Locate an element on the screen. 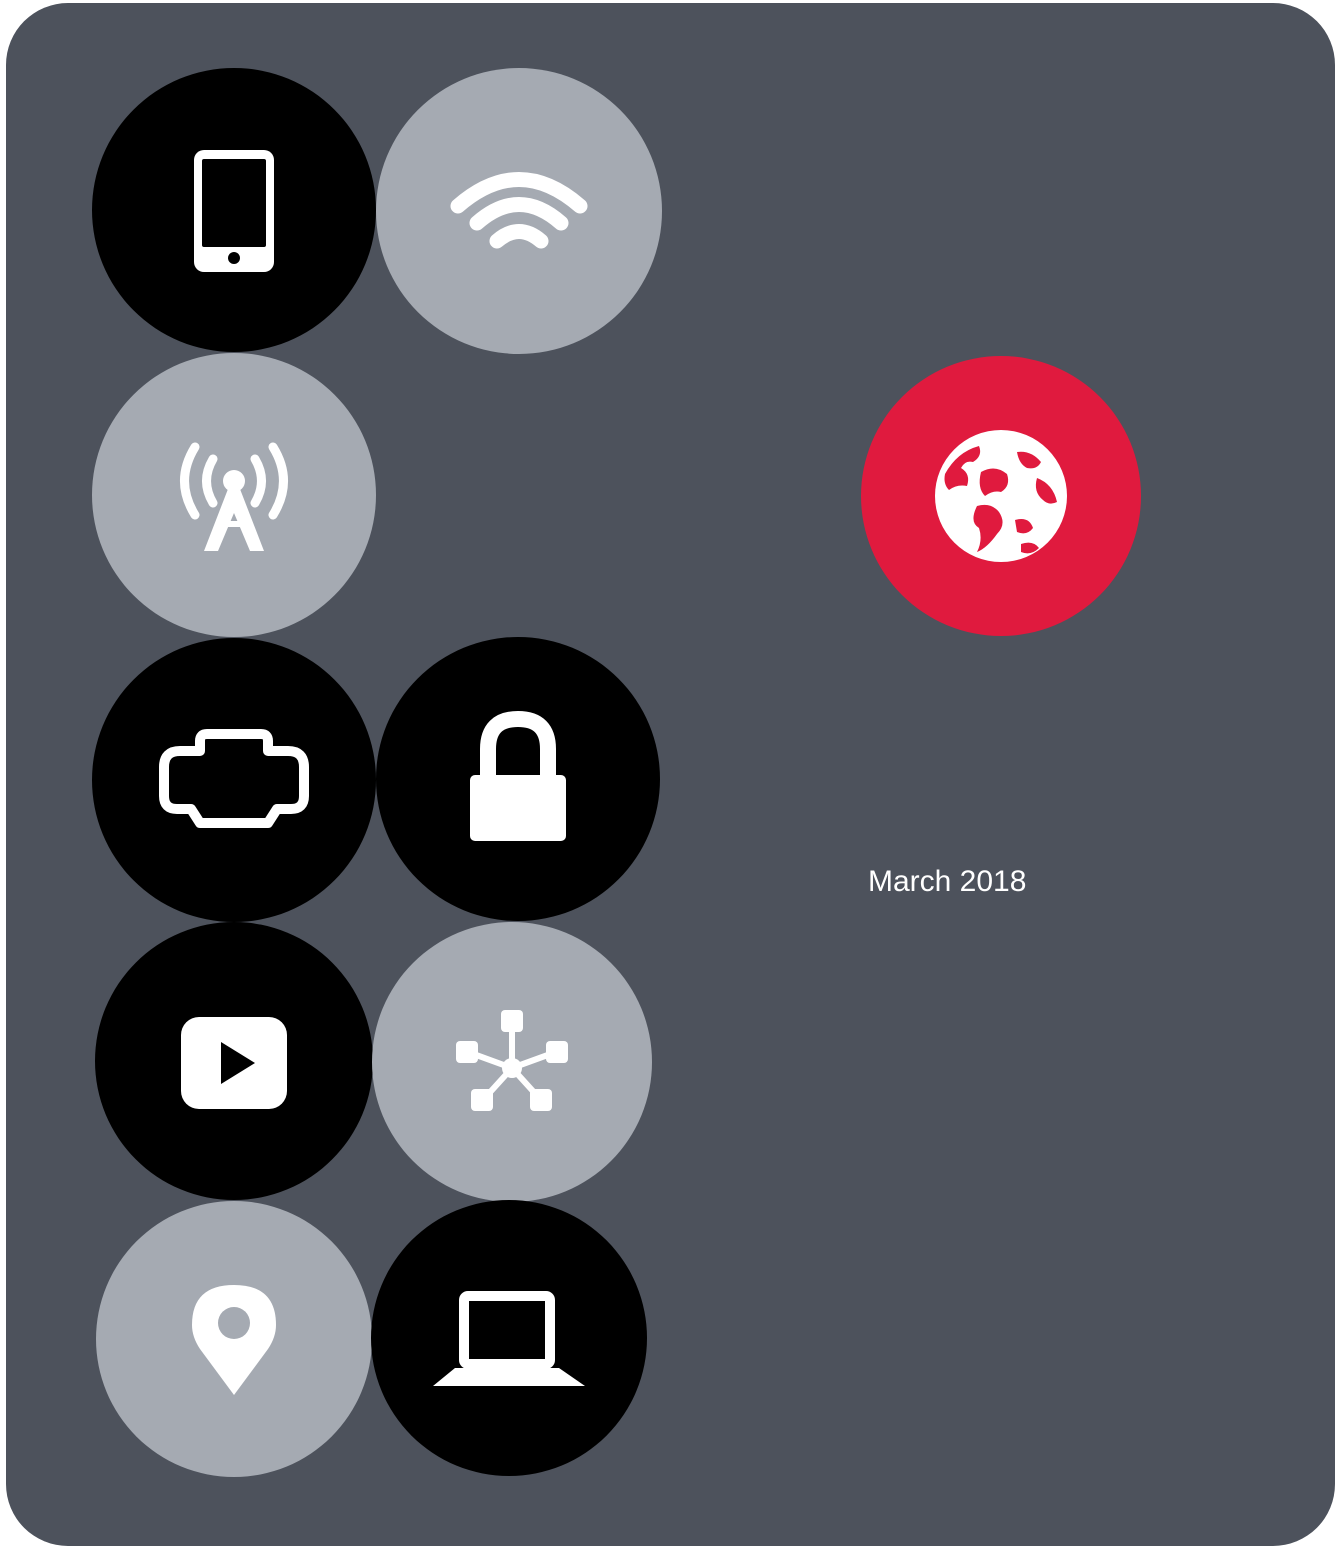  publication-date: March 2018 is located at coordinates (947, 881).